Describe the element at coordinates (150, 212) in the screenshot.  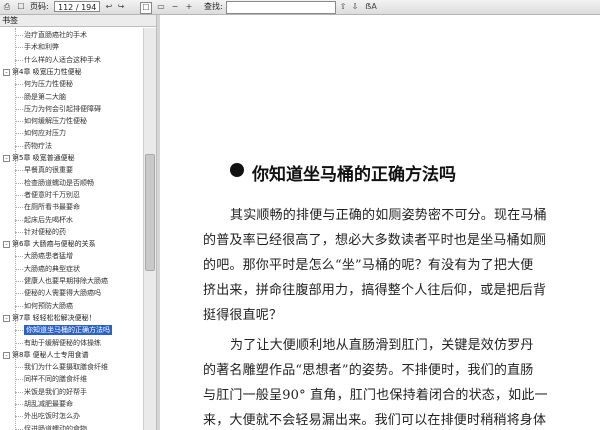
I see `sidebar-scrollbar-thumb` at that location.